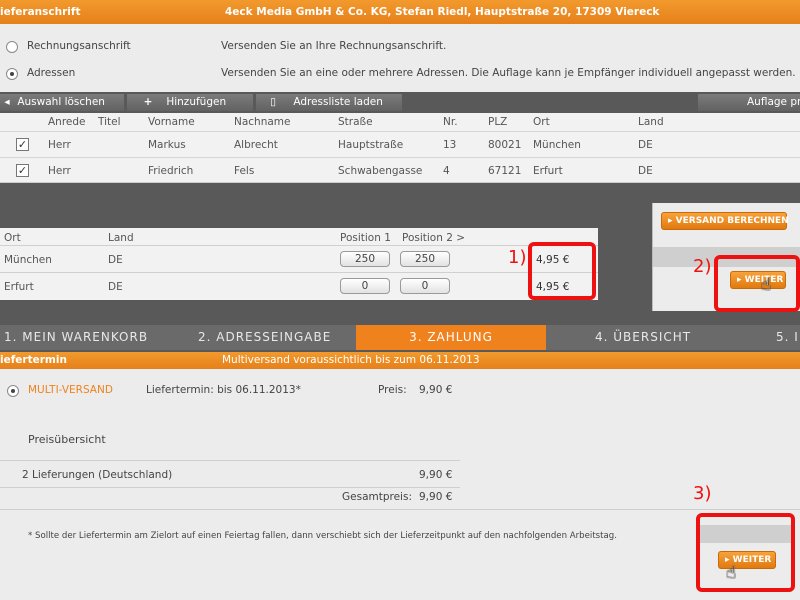  I want to click on clear-selection-label: Auswahl löschen, so click(61, 102).